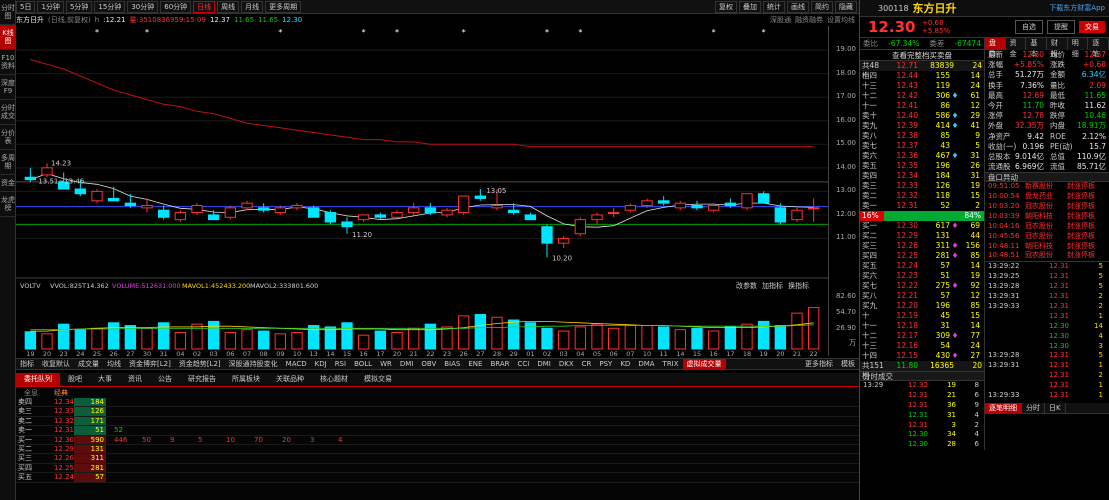 The width and height of the screenshot is (1109, 500). What do you see at coordinates (625, 364) in the screenshot?
I see `indicator-22: KD` at bounding box center [625, 364].